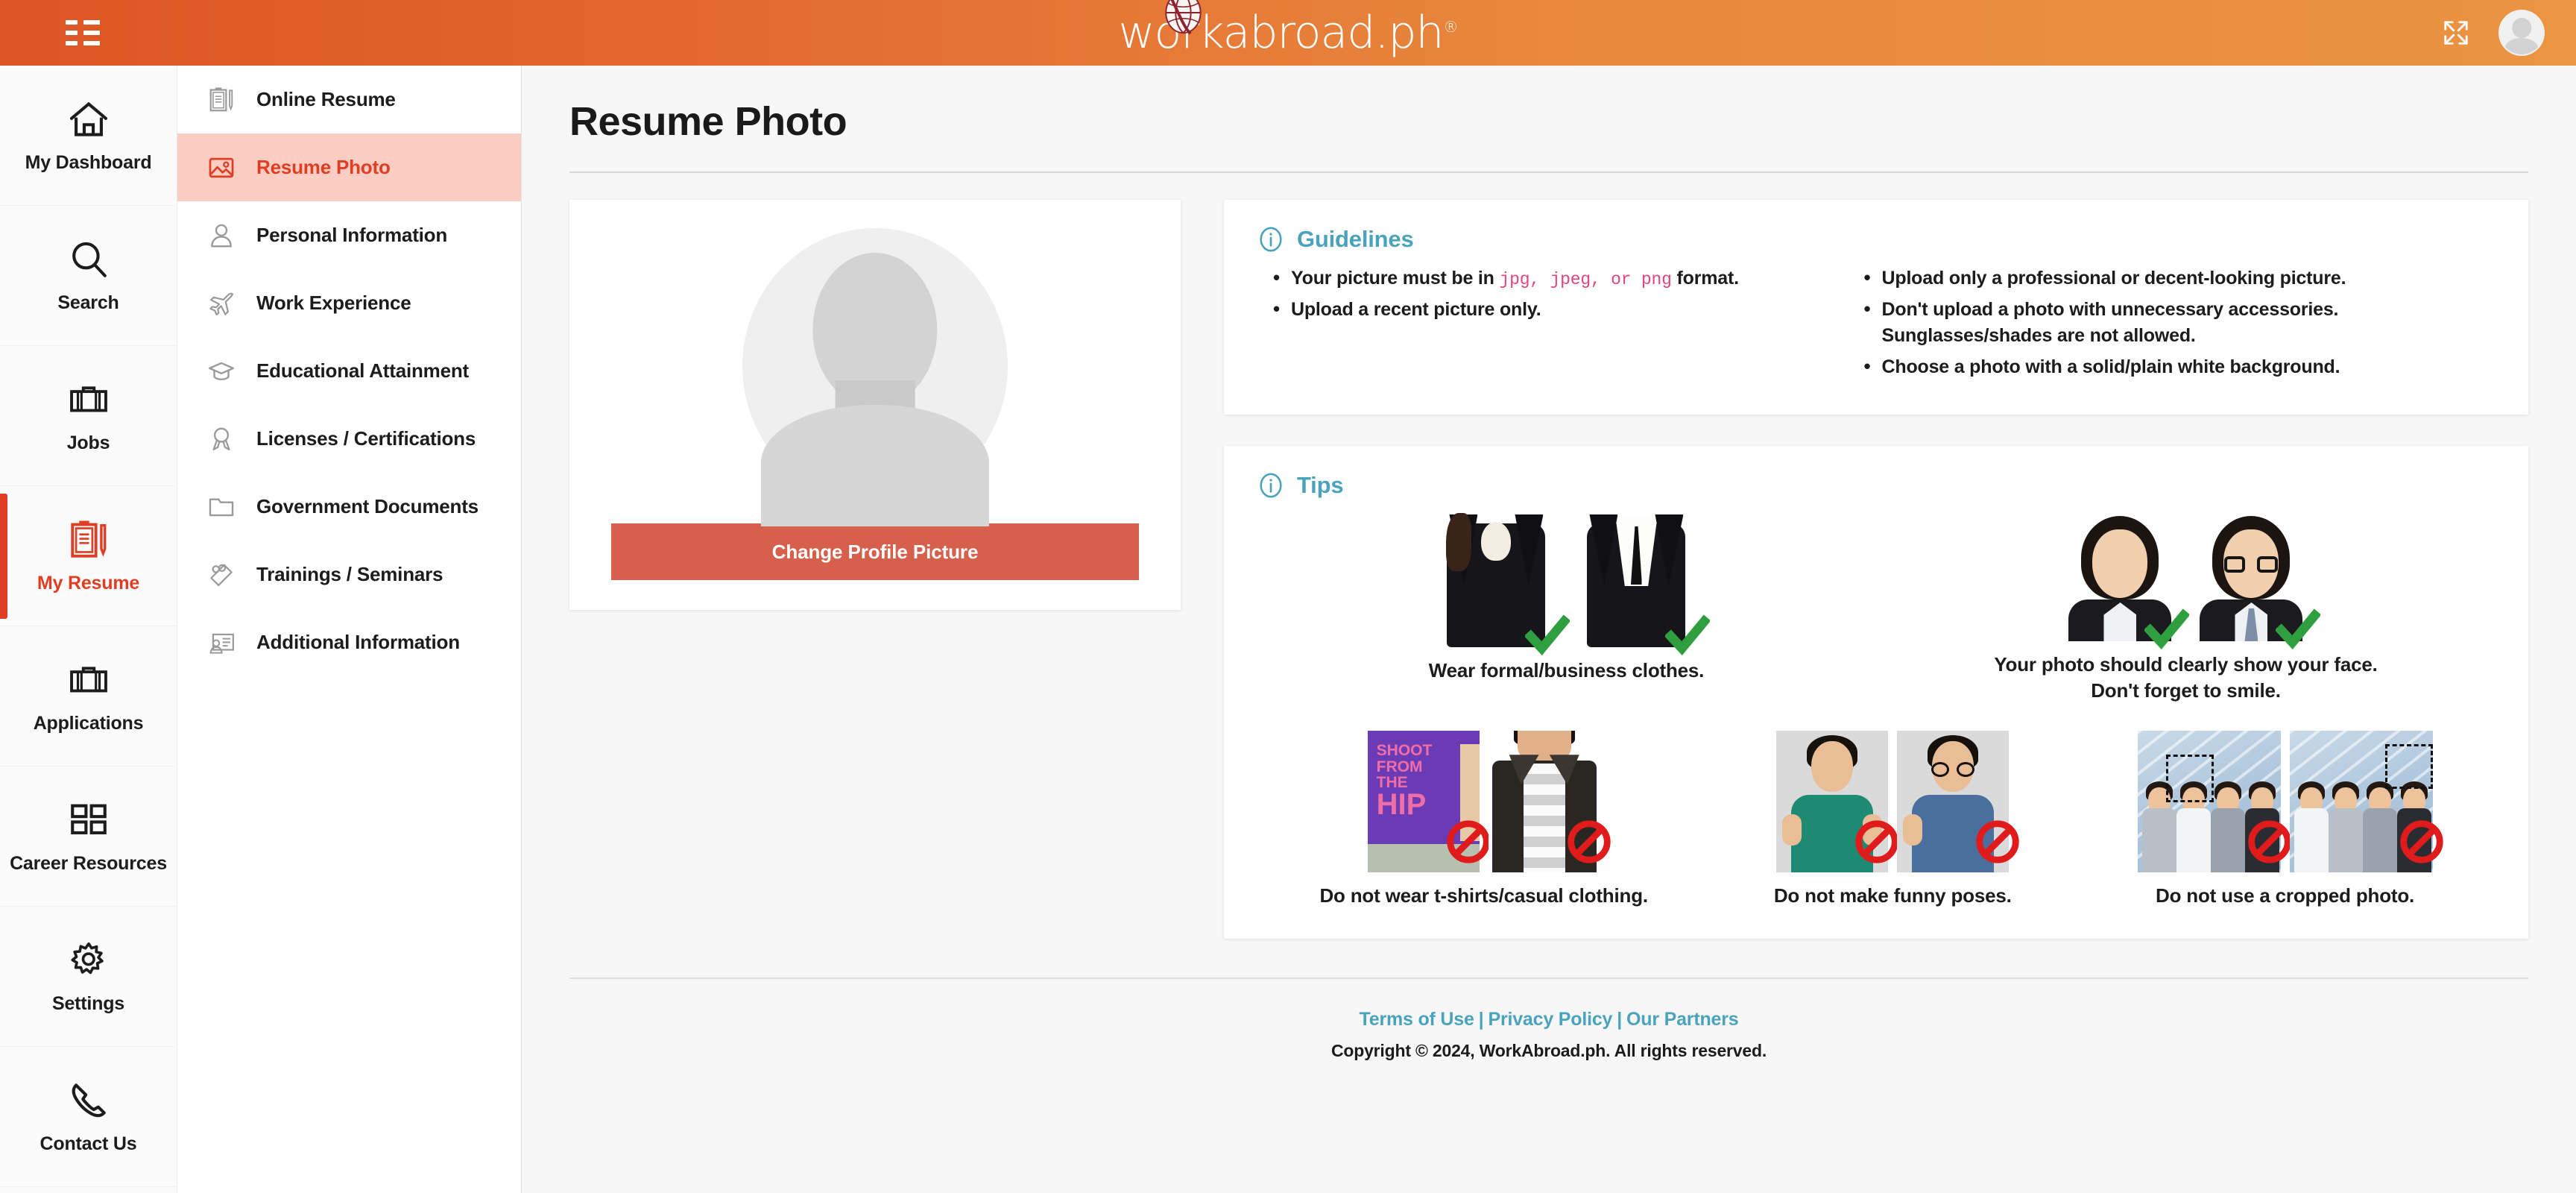  I want to click on sidebar-item-search: Search, so click(89, 276).